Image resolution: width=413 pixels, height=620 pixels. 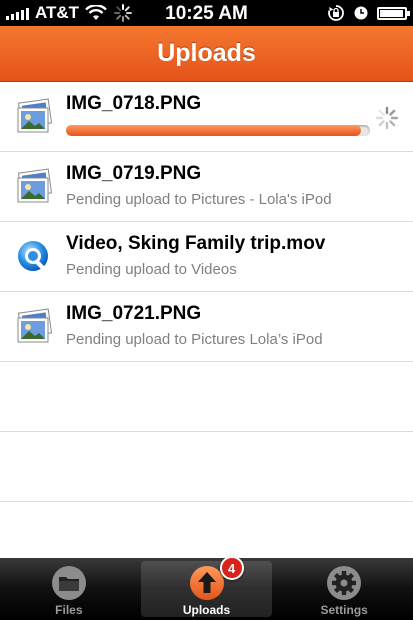 I want to click on quicktime-icon, so click(x=33, y=256).